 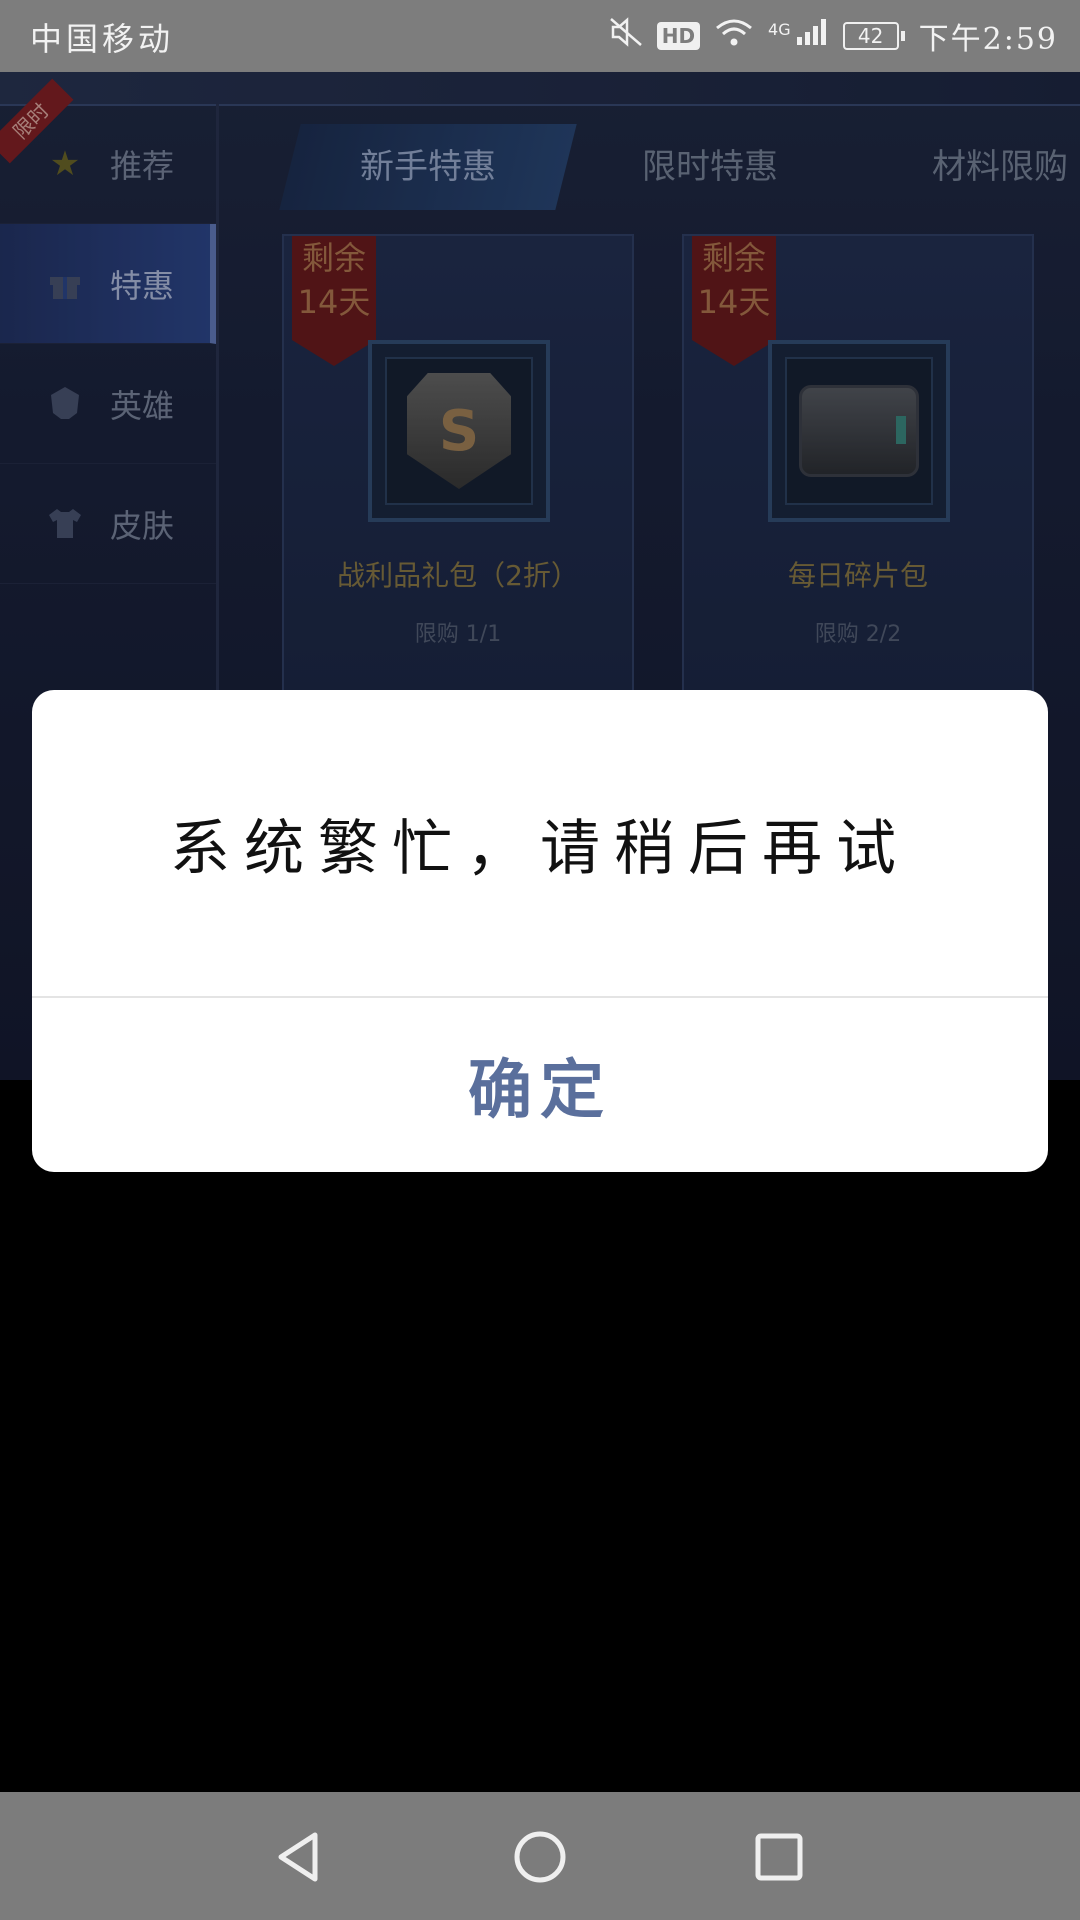 I want to click on home-icon, so click(x=540, y=1857).